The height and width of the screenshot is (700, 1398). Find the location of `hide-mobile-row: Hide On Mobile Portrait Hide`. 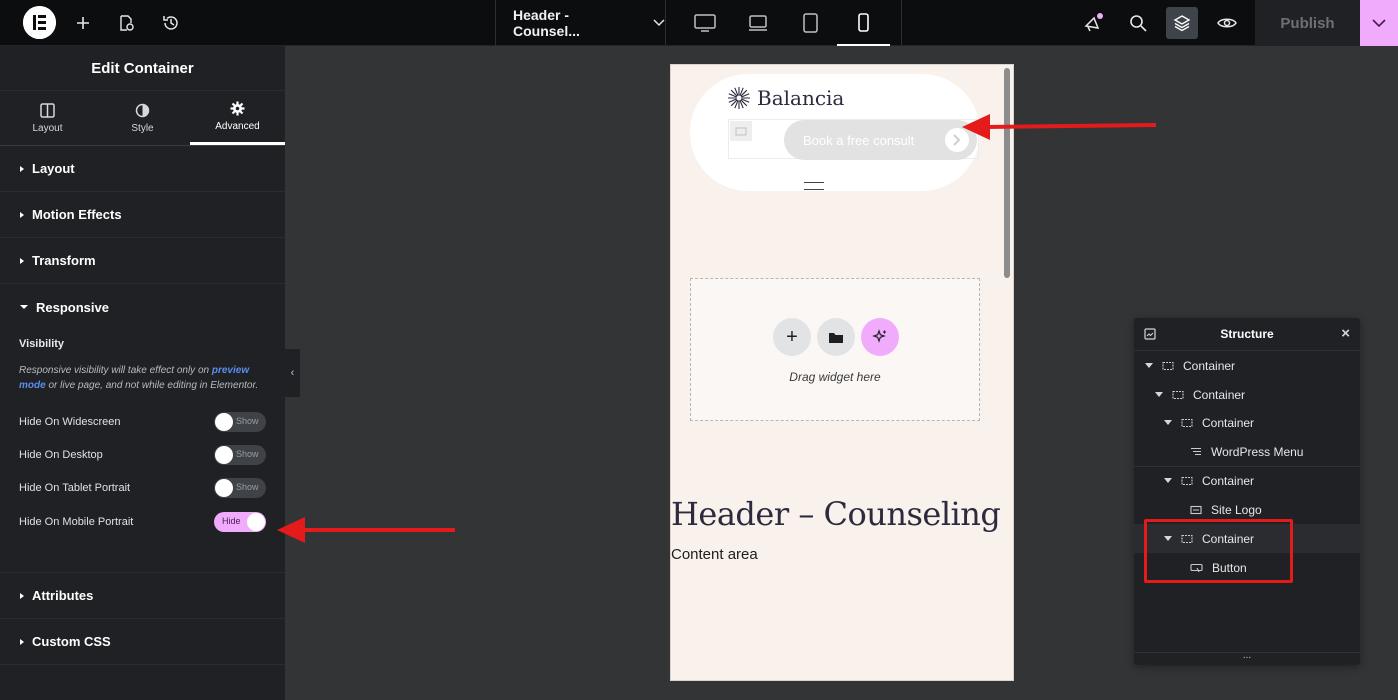

hide-mobile-row: Hide On Mobile Portrait Hide is located at coordinates (142, 522).